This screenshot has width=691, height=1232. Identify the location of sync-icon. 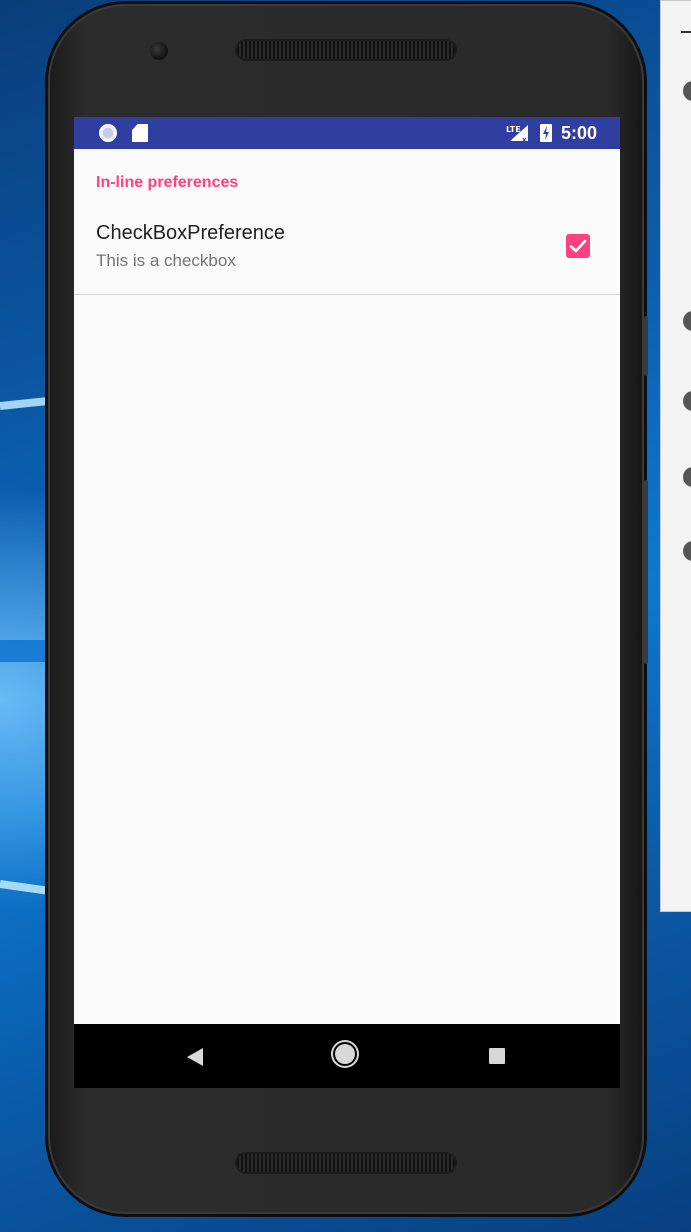
(108, 133).